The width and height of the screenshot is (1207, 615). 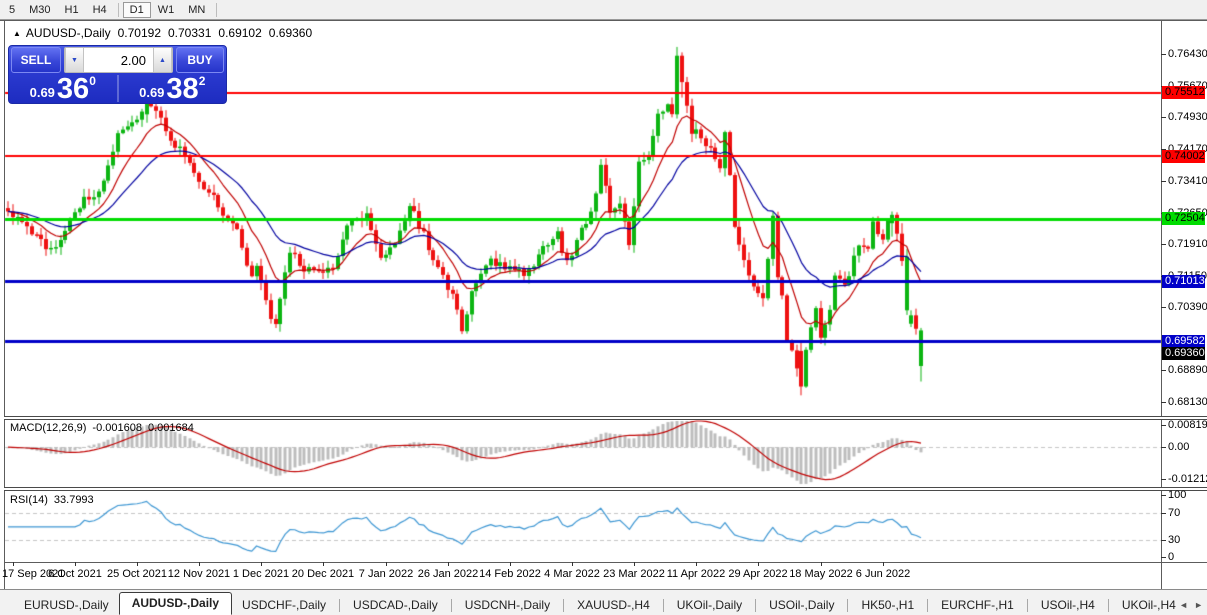 What do you see at coordinates (68, 33) in the screenshot?
I see `symbol-name: AUDUSD-,Daily` at bounding box center [68, 33].